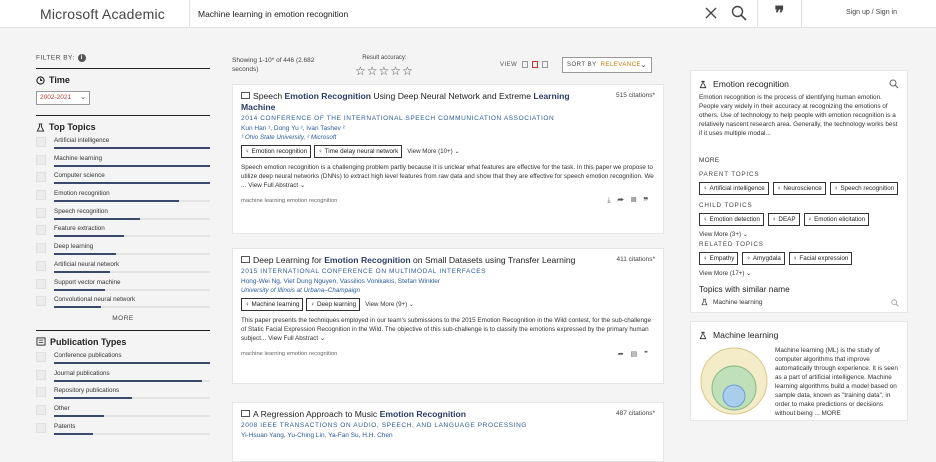 The width and height of the screenshot is (936, 462). What do you see at coordinates (871, 12) in the screenshot?
I see `signin-link: Sign up / Sign in` at bounding box center [871, 12].